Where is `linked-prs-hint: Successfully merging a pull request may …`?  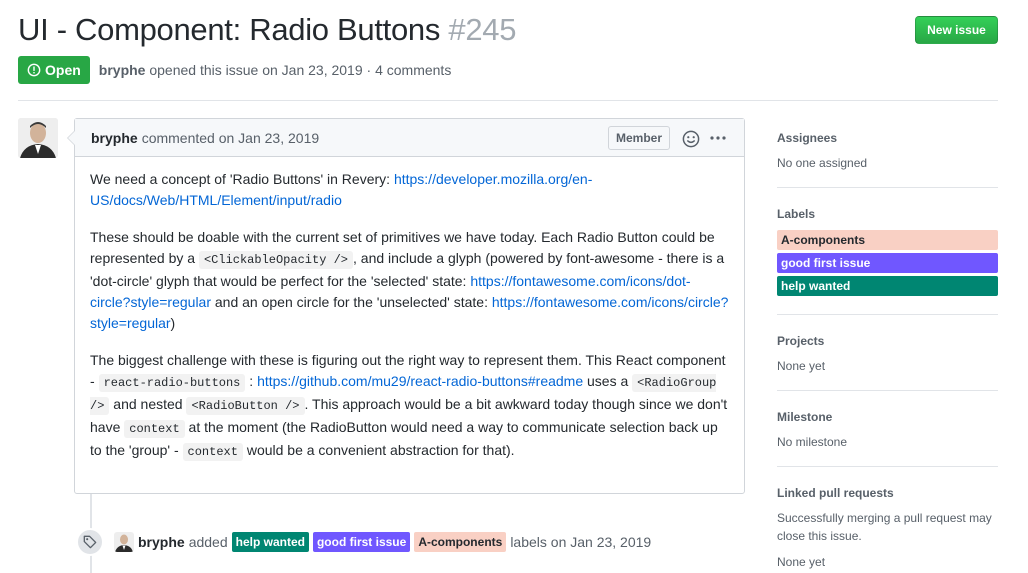
linked-prs-hint: Successfully merging a pull request may … is located at coordinates (884, 527).